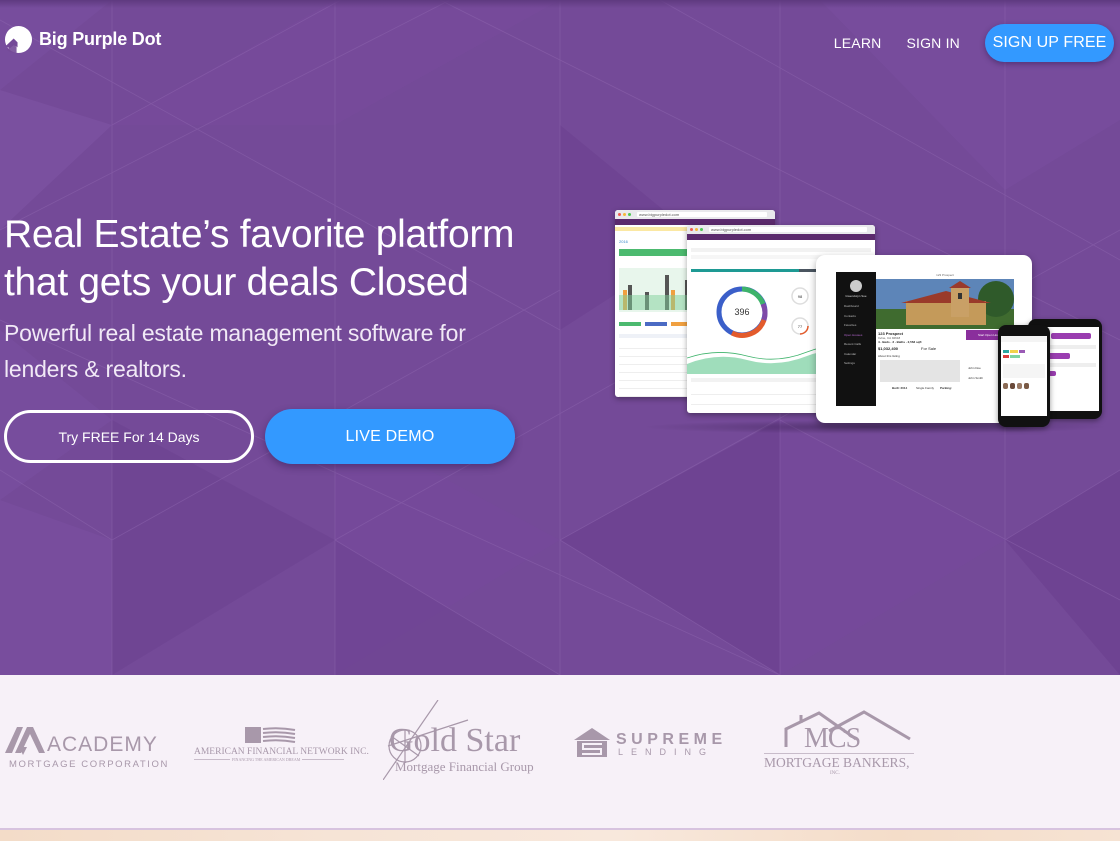  Describe the element at coordinates (933, 43) in the screenshot. I see `nav-sign-in-link: SIGN IN` at that location.